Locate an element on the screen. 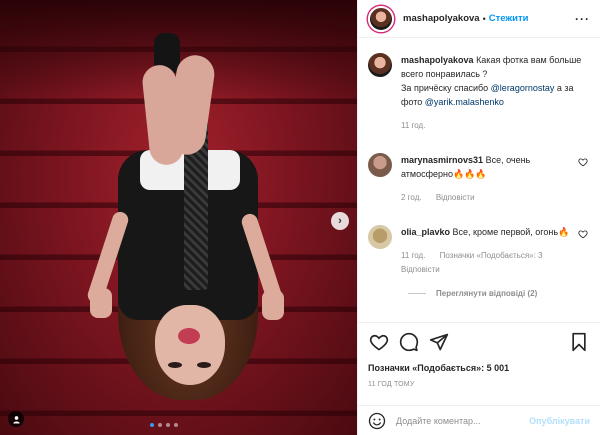 The image size is (600, 435). comment-input is located at coordinates (463, 420).